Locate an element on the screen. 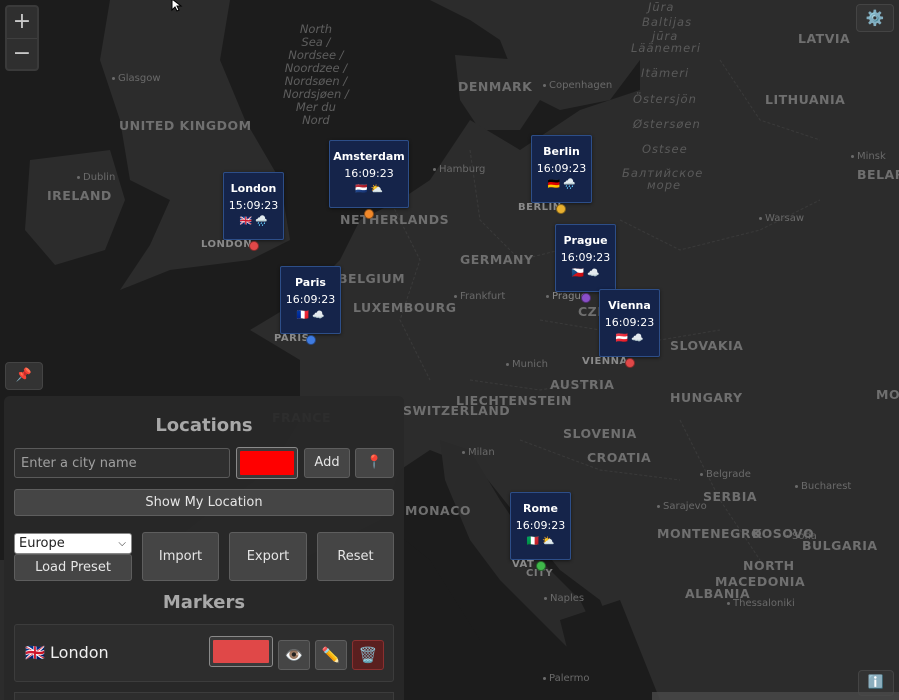 The image size is (899, 700). italy-flag-icon: 🇮🇹 is located at coordinates (532, 541).